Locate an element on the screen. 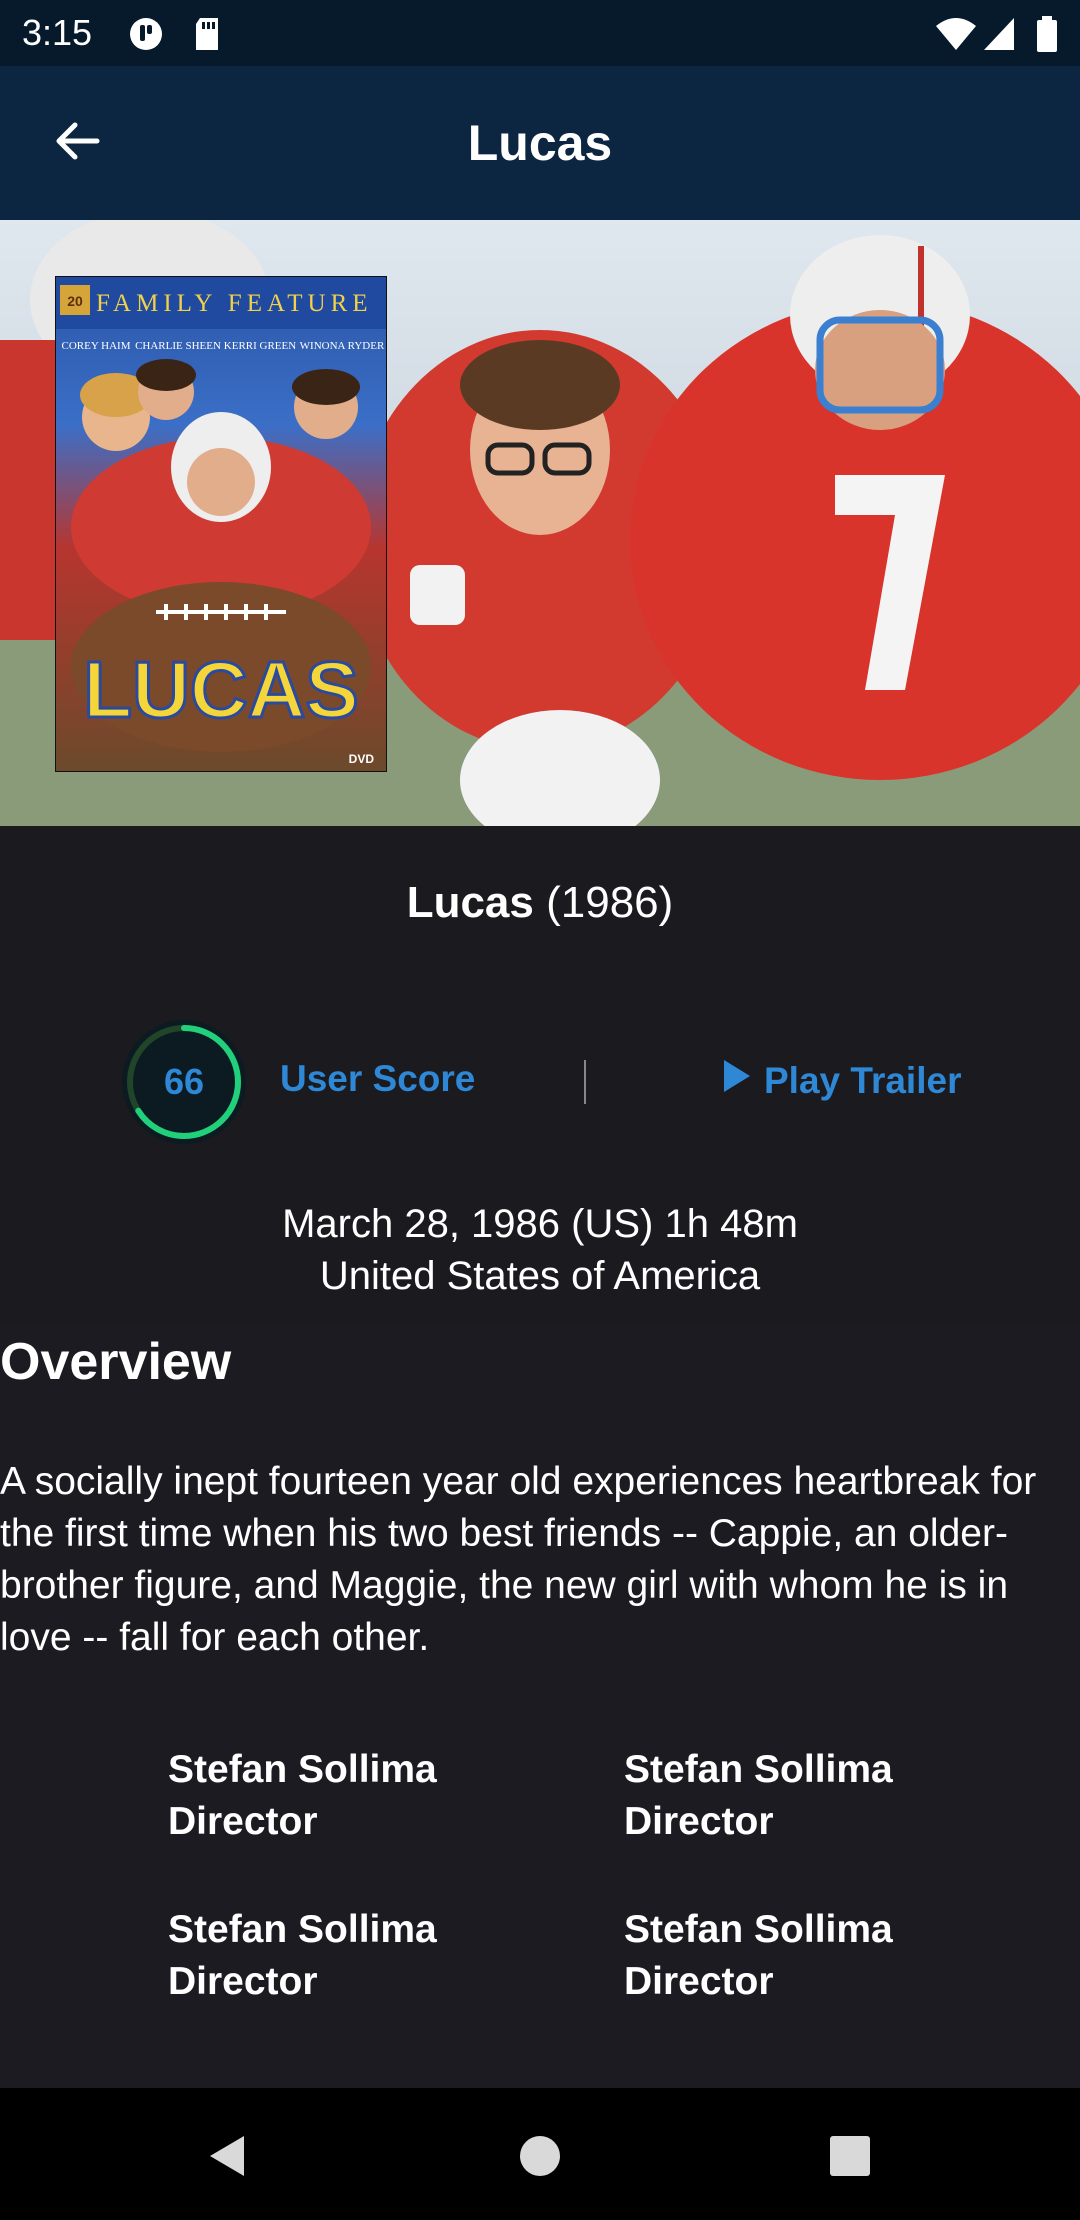 The height and width of the screenshot is (2220, 1080). release-line-1: March 28, 1986 (US) 1h 48m is located at coordinates (540, 1224).